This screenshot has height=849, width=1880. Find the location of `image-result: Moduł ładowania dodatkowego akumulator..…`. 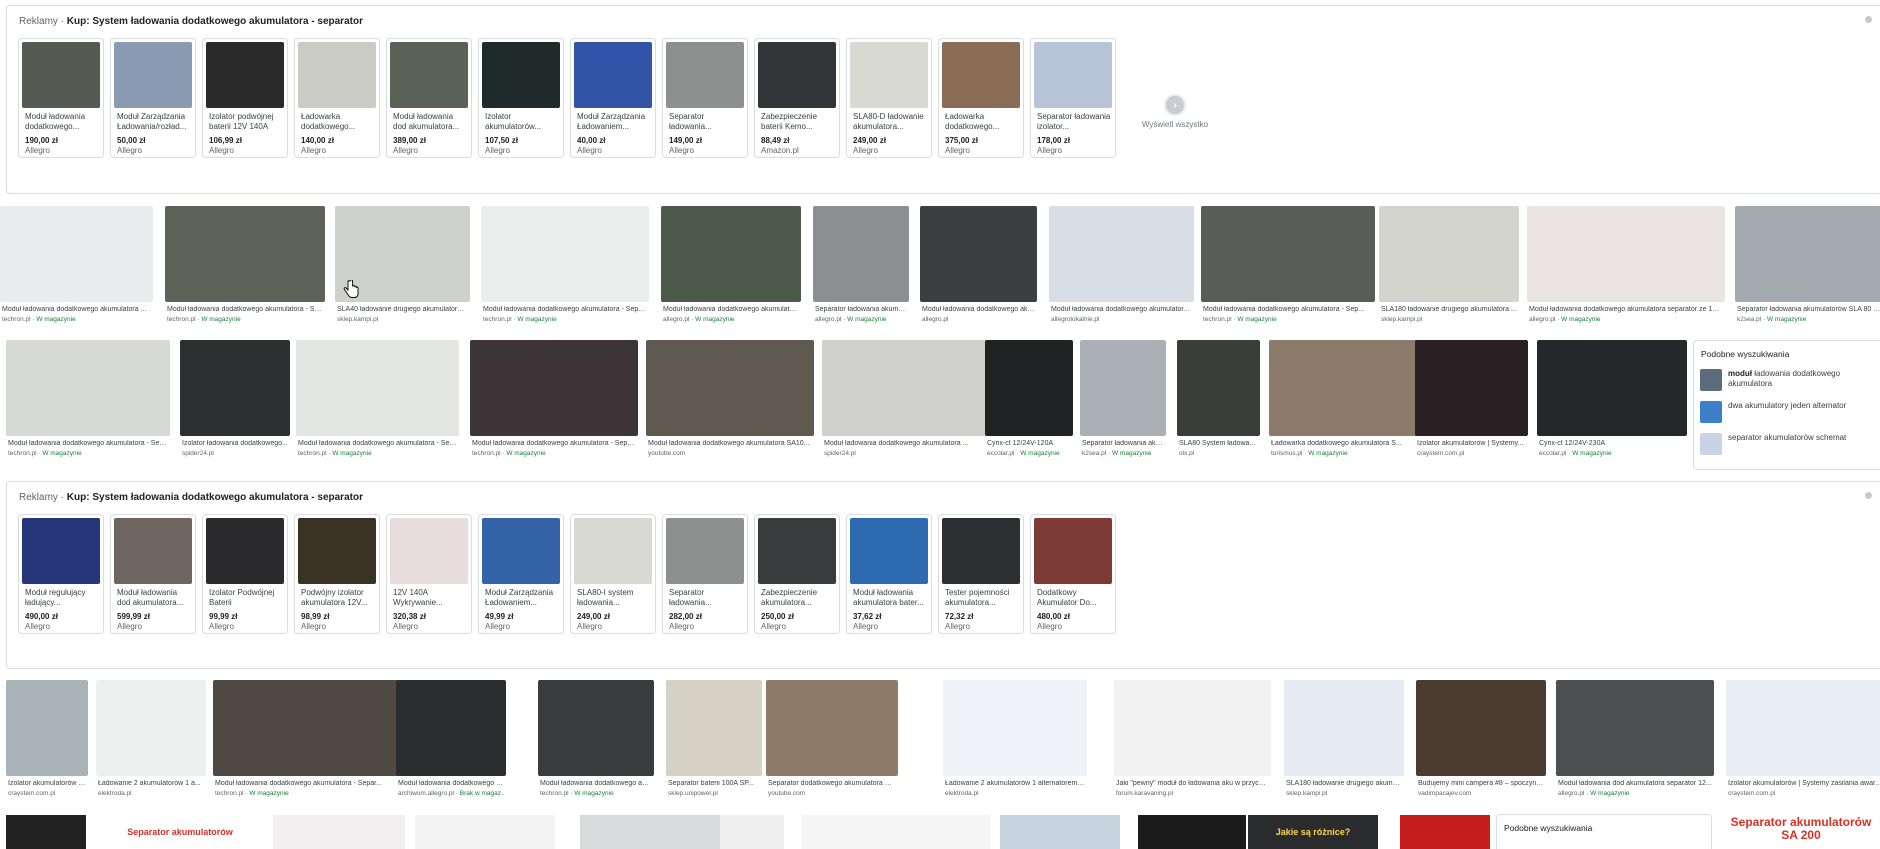

image-result: Moduł ładowania dodatkowego akumulator..… is located at coordinates (1121, 268).